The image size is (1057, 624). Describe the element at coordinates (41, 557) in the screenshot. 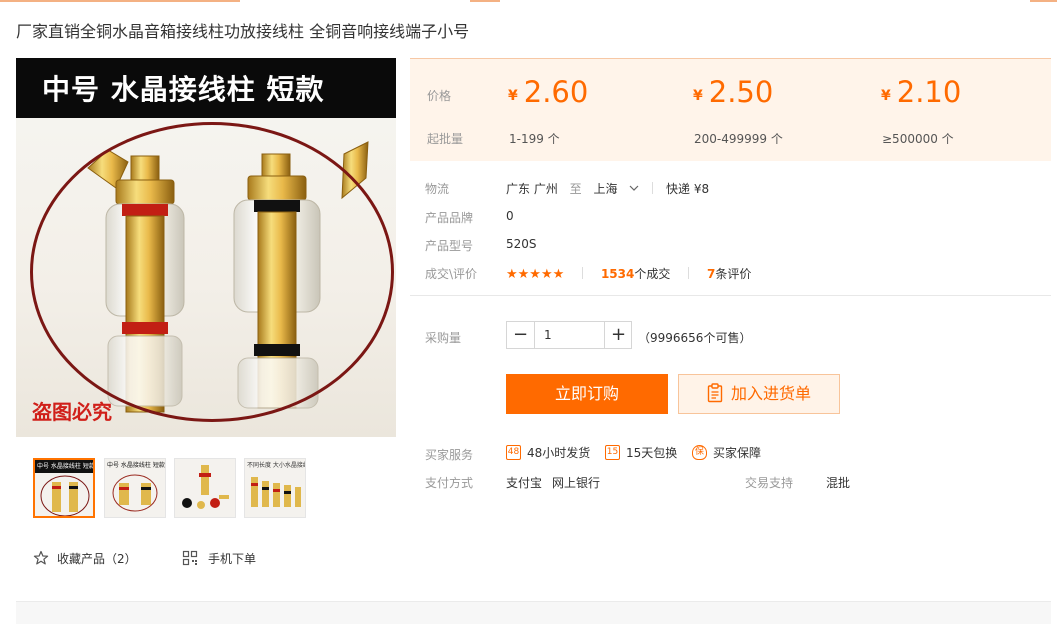

I see `star-outline-icon` at that location.